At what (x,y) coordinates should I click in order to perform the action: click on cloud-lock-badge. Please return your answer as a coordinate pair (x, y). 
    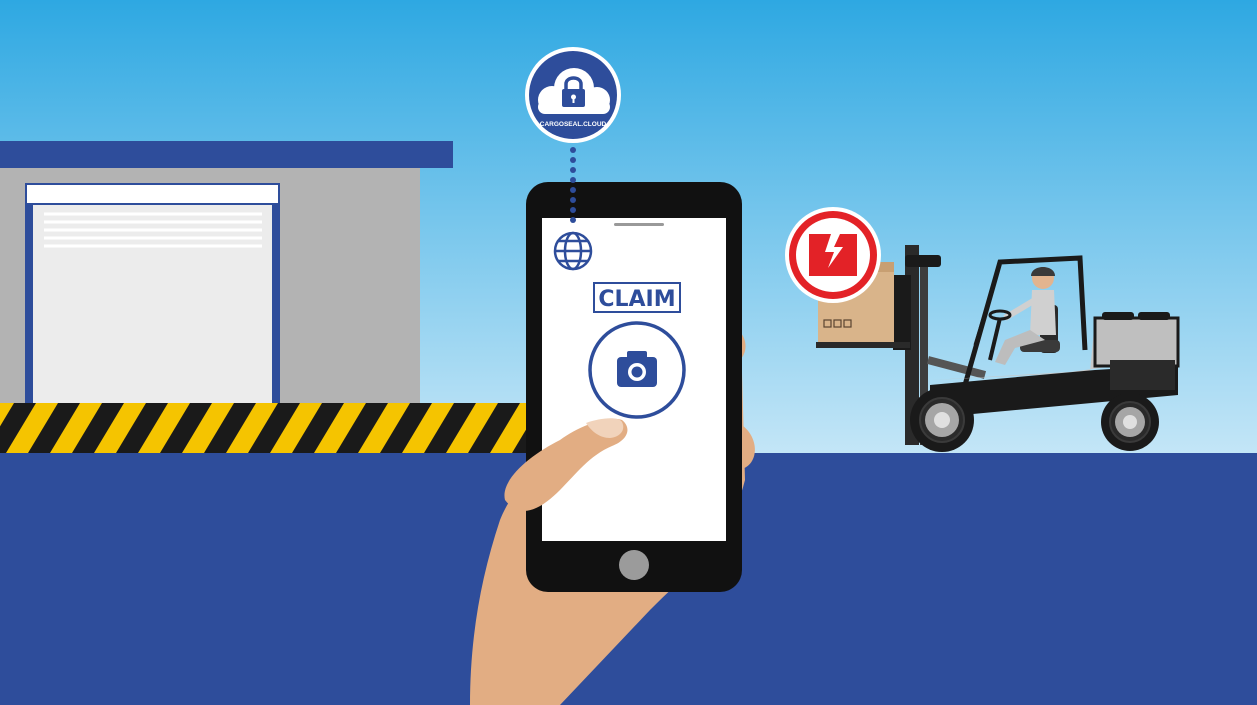
    Looking at the image, I should click on (573, 95).